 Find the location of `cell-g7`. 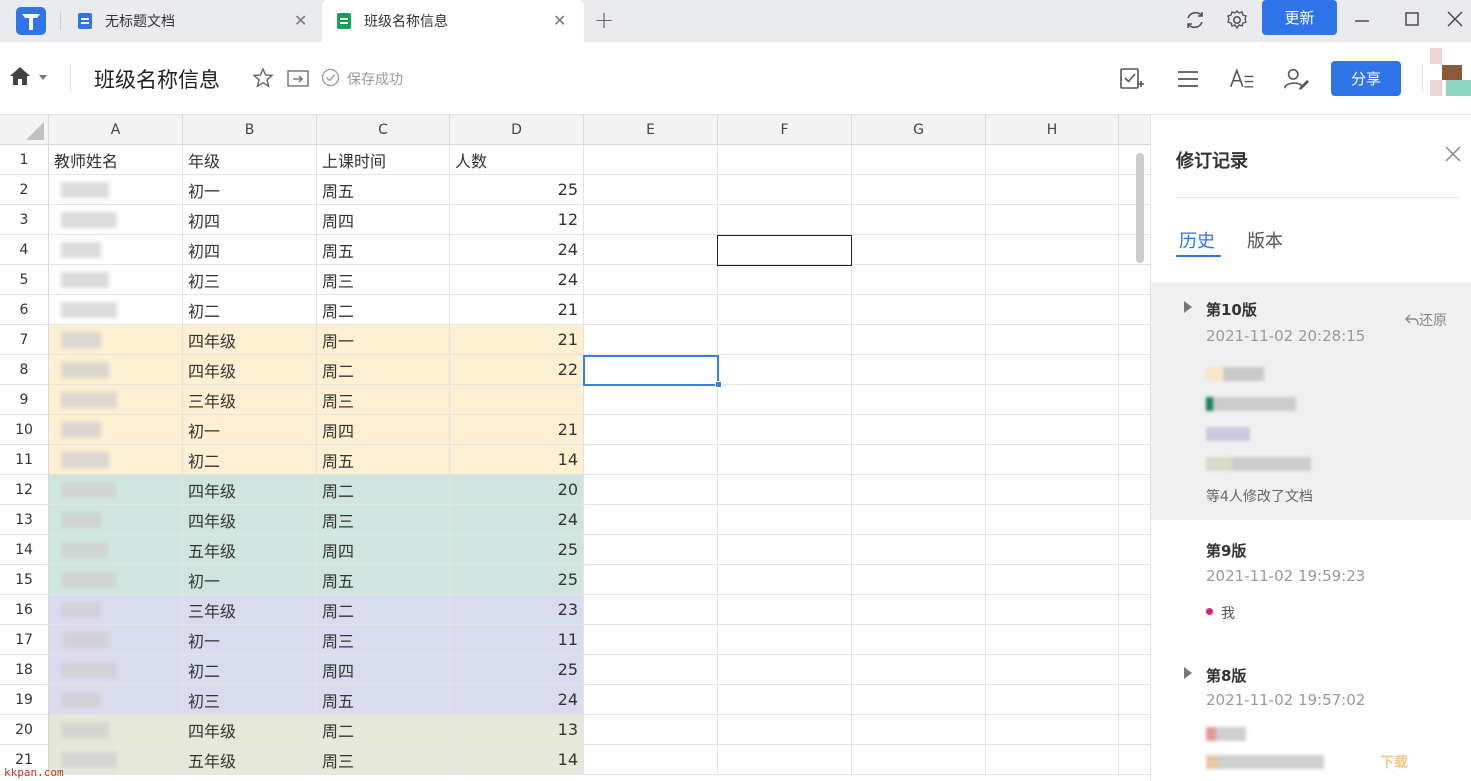

cell-g7 is located at coordinates (919, 340).